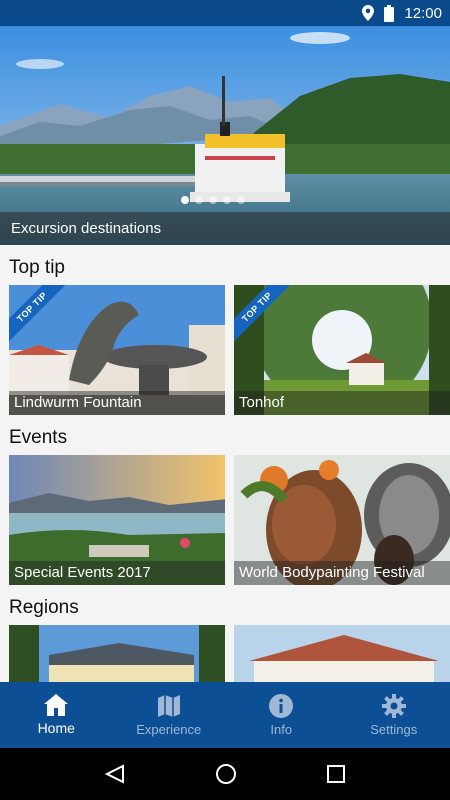  I want to click on system-navigation, so click(225, 774).